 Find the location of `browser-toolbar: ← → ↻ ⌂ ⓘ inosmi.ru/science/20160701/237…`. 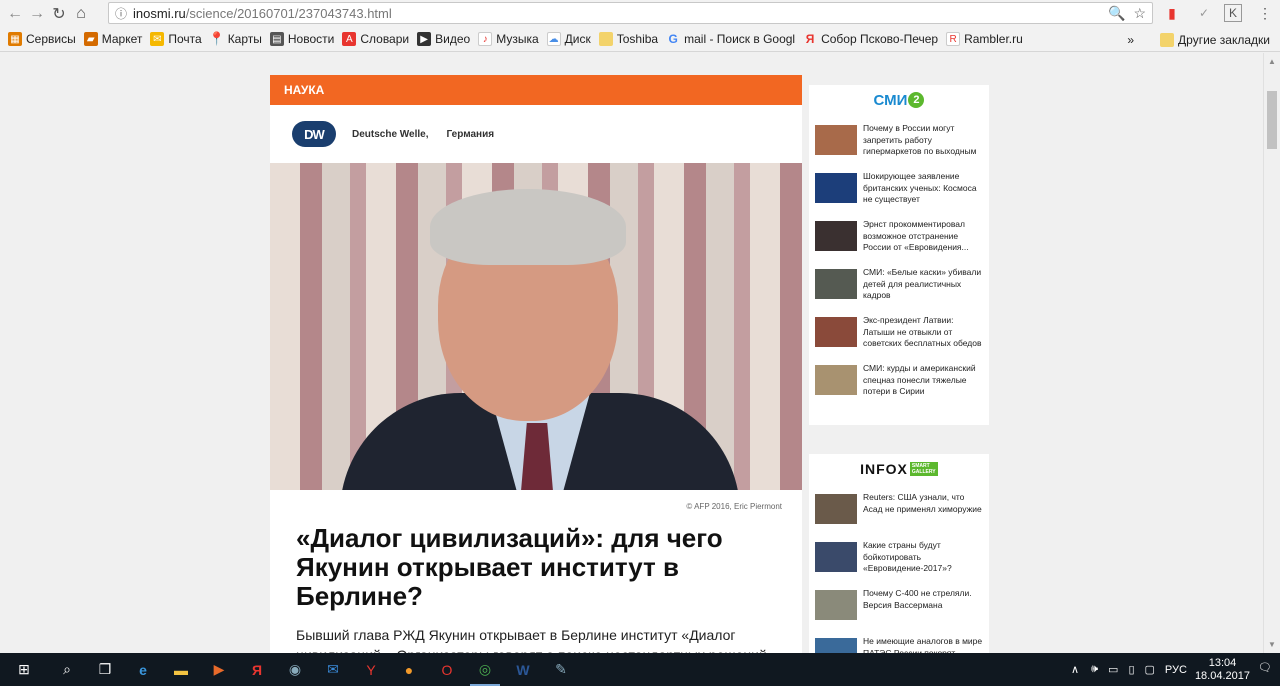

browser-toolbar: ← → ↻ ⌂ ⓘ inosmi.ru/science/20160701/237… is located at coordinates (640, 13).